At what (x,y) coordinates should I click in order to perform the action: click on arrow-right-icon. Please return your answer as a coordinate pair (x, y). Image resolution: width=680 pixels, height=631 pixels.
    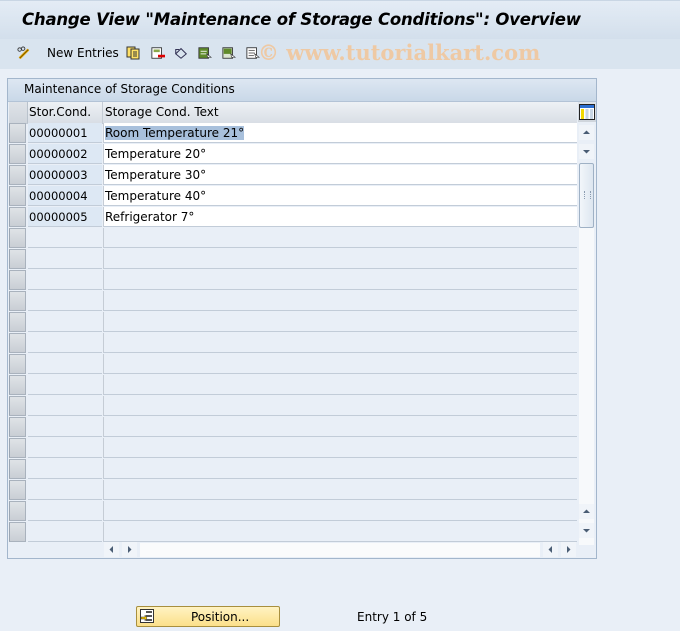
    Looking at the image, I should click on (569, 549).